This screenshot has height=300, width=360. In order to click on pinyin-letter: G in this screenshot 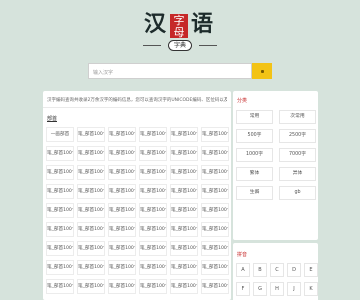, I will do `click(260, 289)`.